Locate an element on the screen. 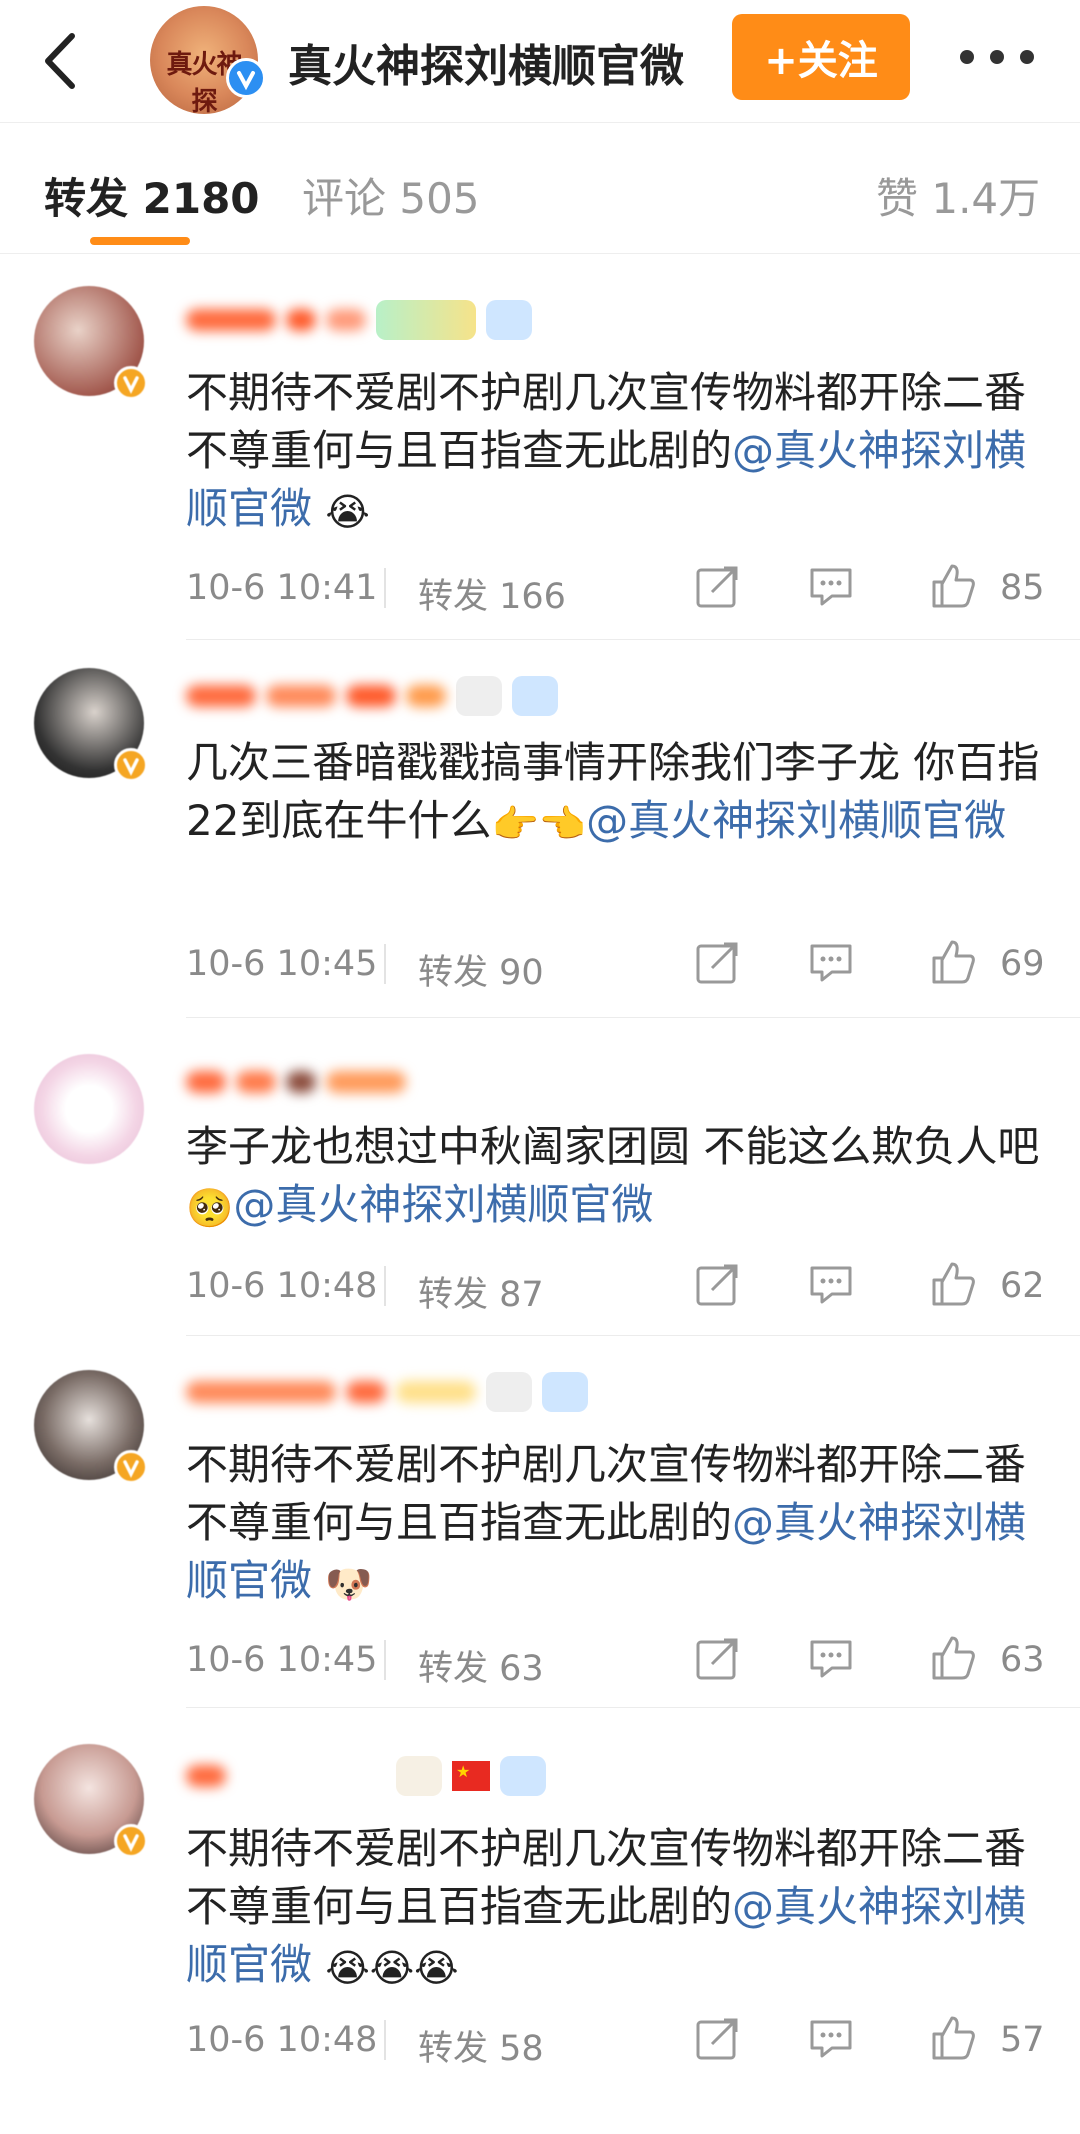  like-count: 69 is located at coordinates (1022, 964).